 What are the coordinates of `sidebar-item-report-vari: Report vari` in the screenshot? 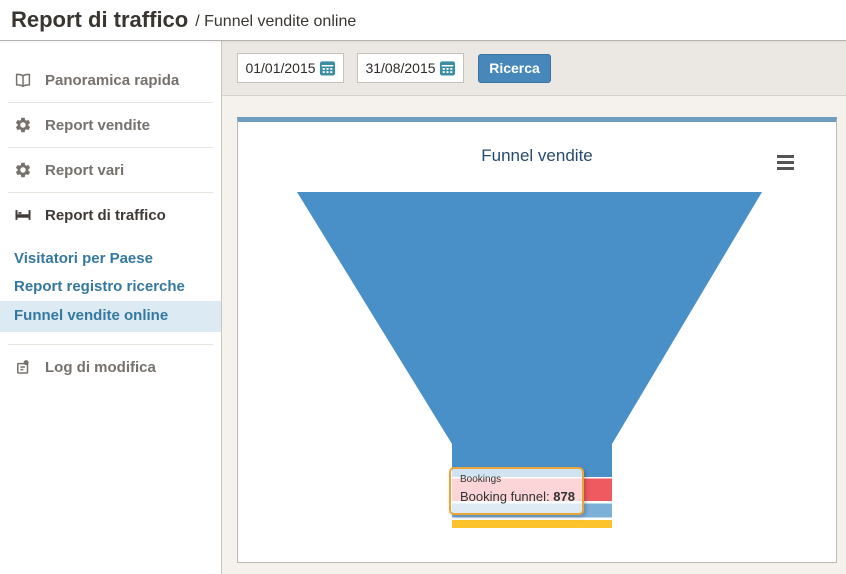 It's located at (110, 170).